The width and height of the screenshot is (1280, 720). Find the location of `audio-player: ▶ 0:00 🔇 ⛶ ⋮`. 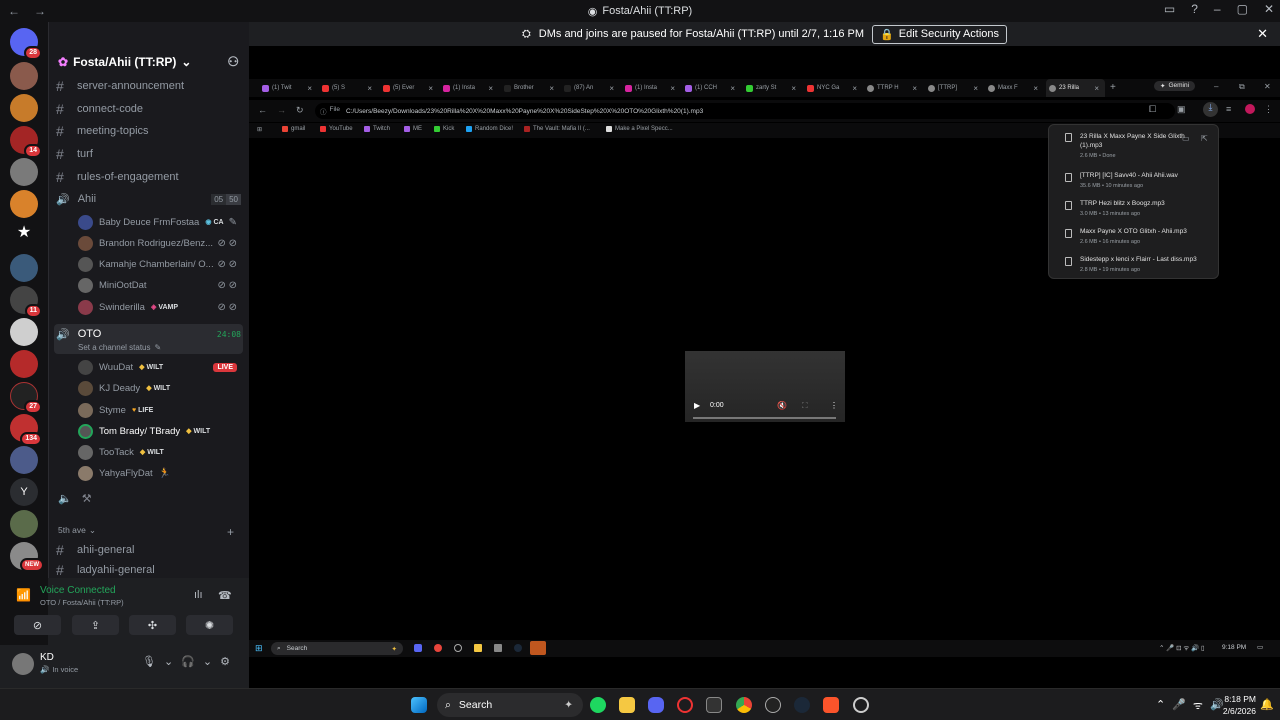

audio-player: ▶ 0:00 🔇 ⛶ ⋮ is located at coordinates (765, 386).